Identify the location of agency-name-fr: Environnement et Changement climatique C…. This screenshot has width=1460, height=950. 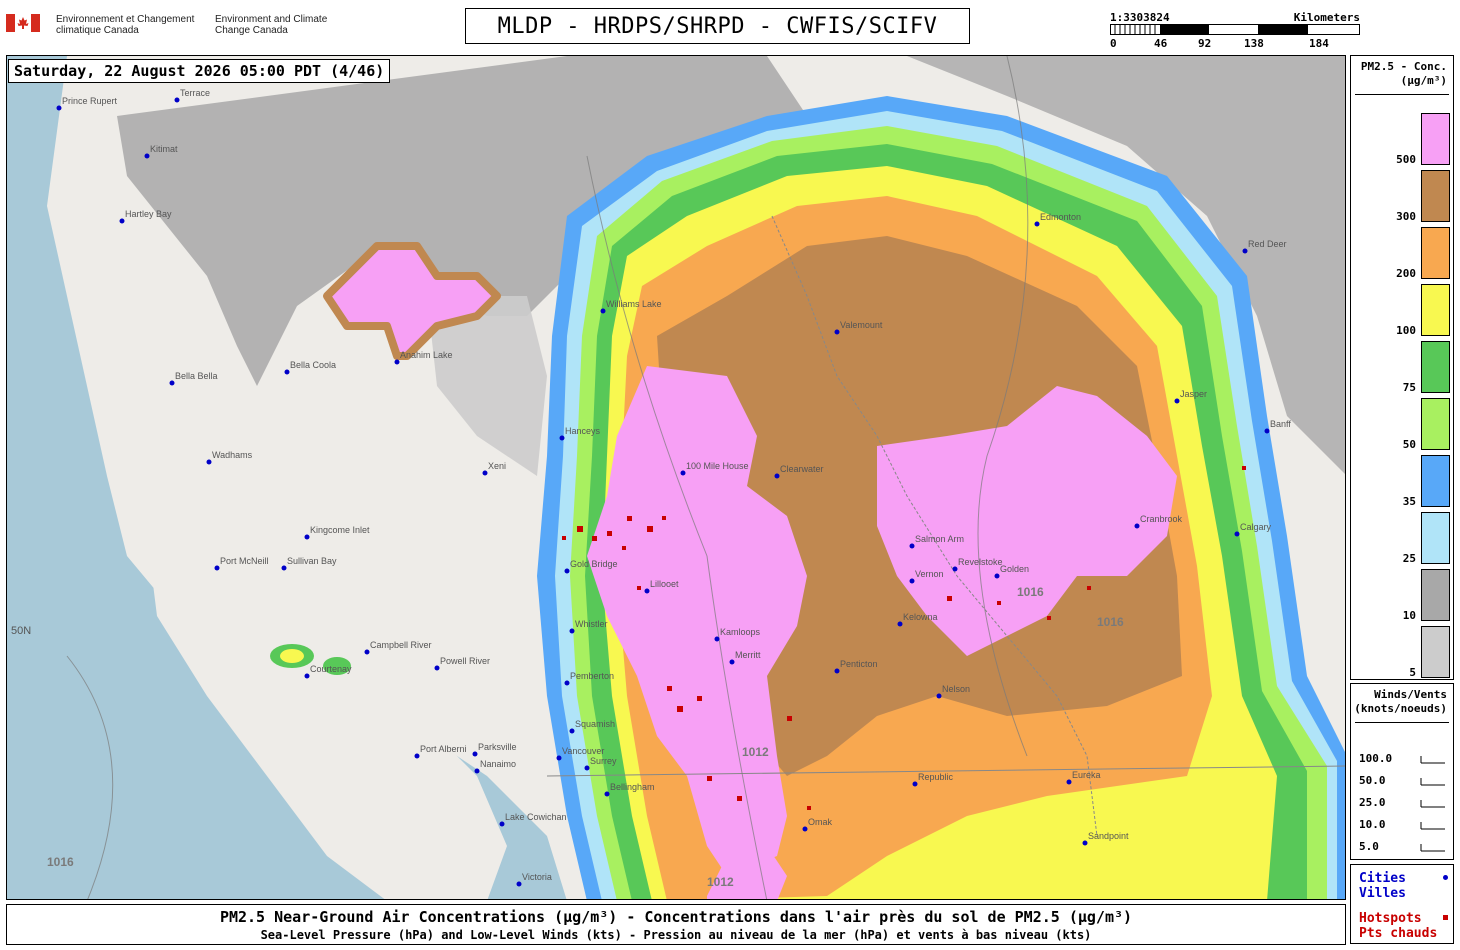
(125, 25).